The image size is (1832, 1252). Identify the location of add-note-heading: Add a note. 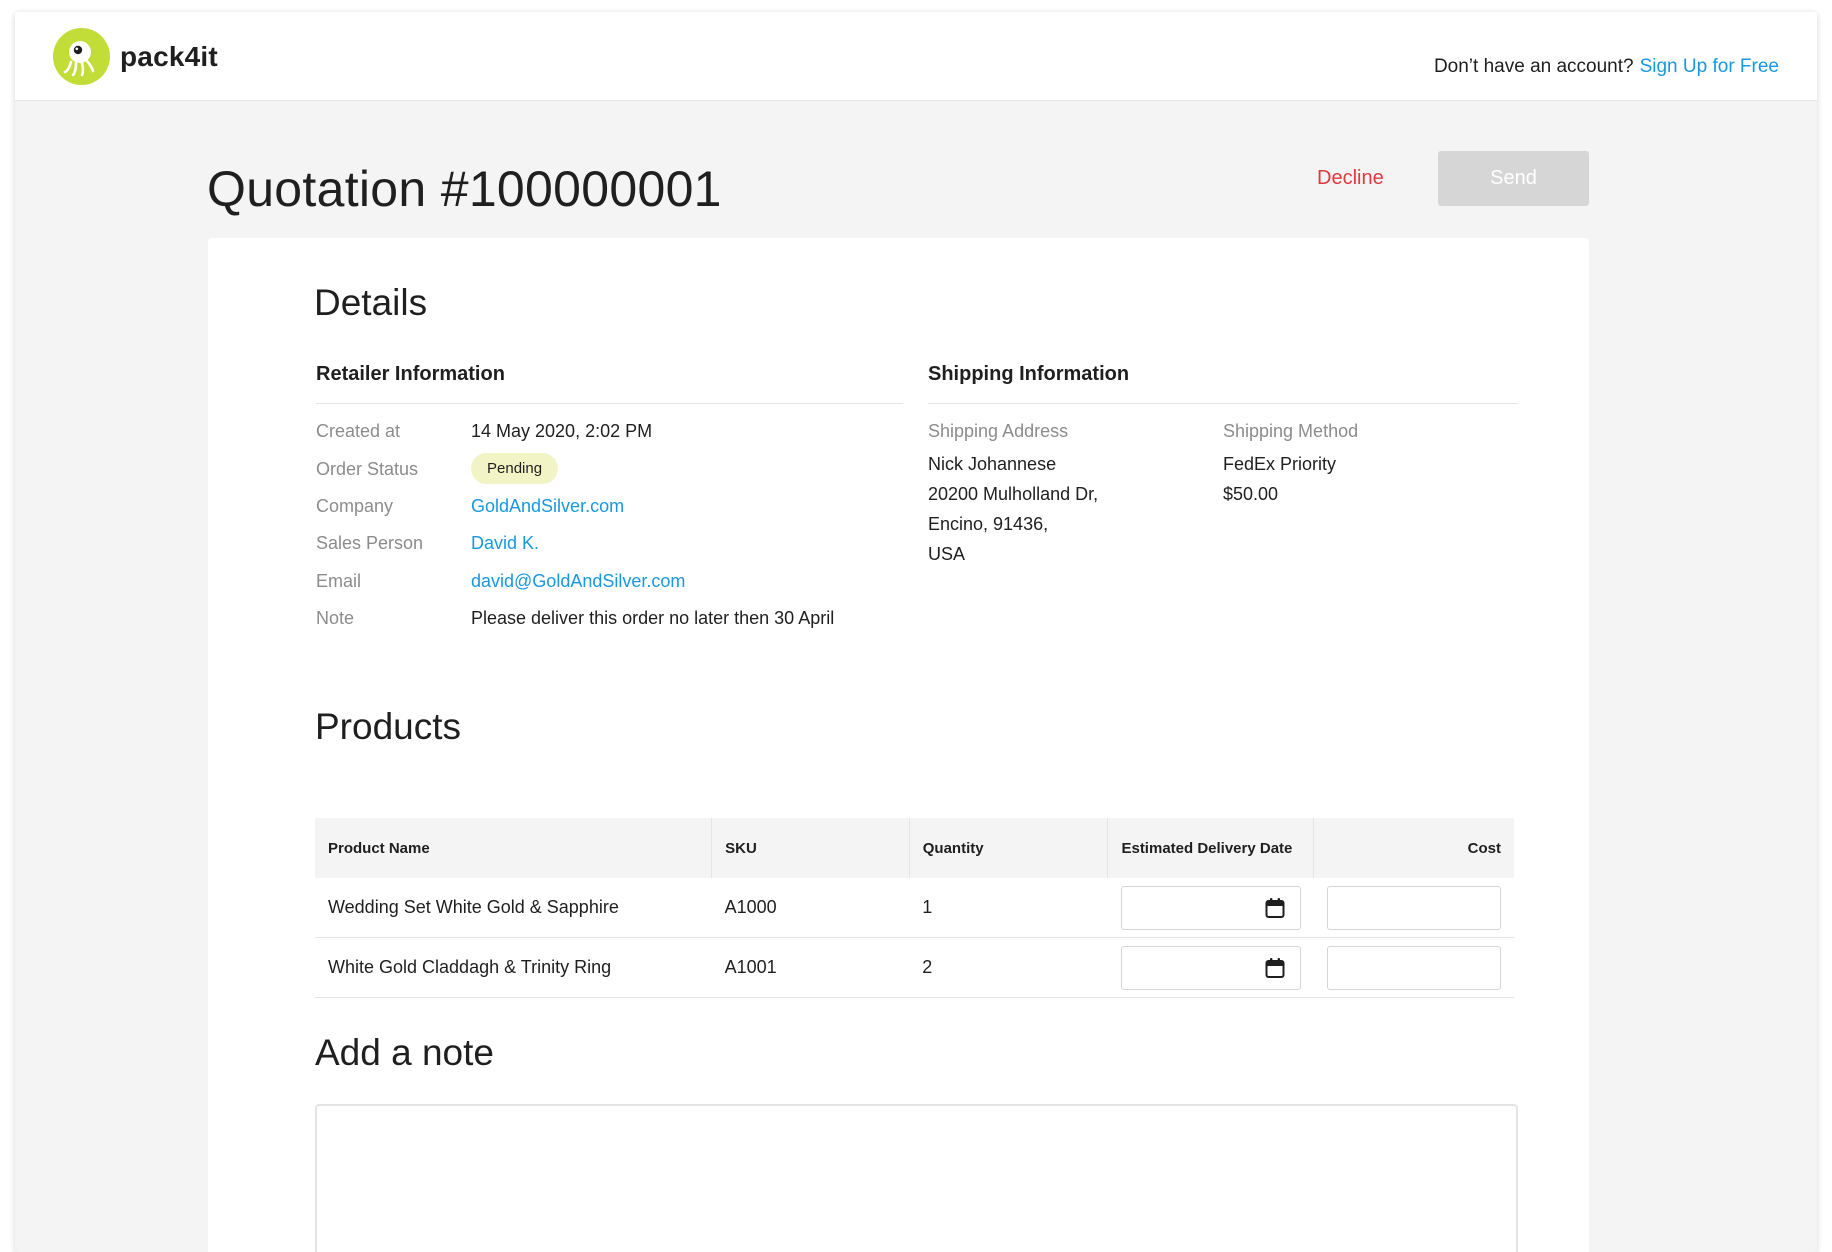
(404, 1052).